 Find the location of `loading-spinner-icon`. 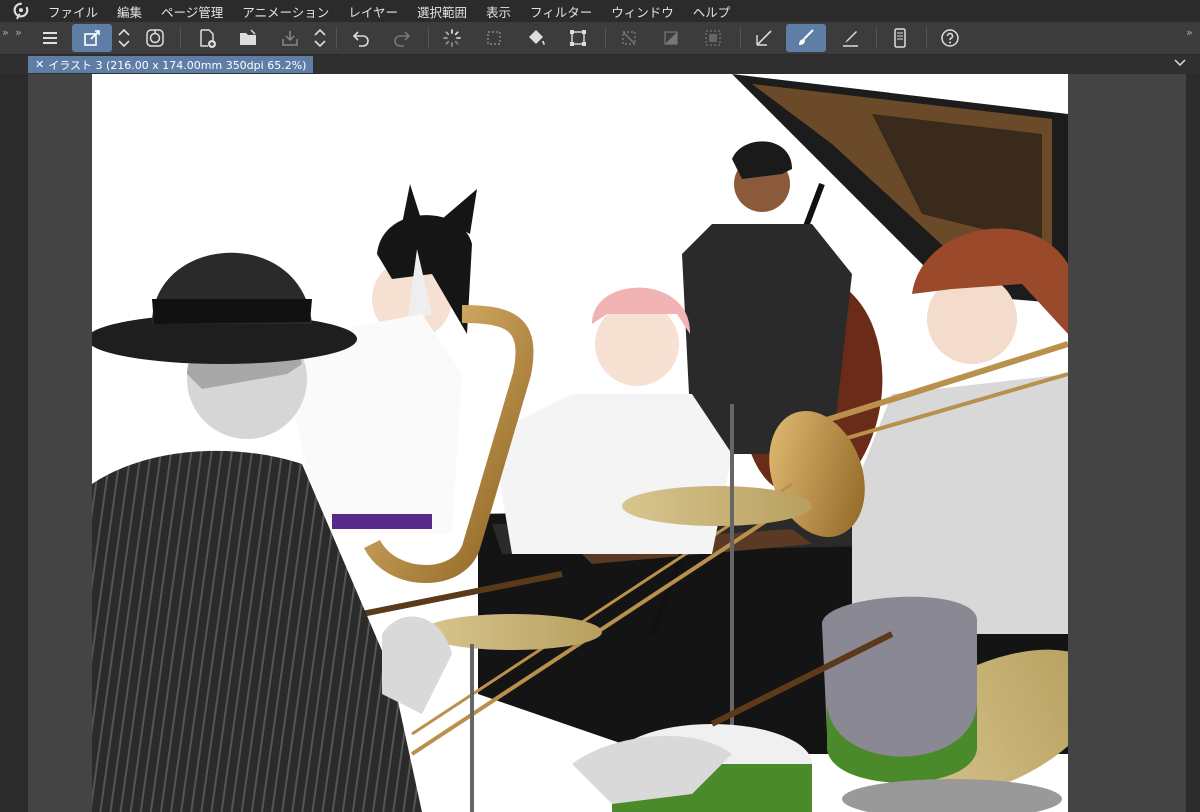

loading-spinner-icon is located at coordinates (452, 38).